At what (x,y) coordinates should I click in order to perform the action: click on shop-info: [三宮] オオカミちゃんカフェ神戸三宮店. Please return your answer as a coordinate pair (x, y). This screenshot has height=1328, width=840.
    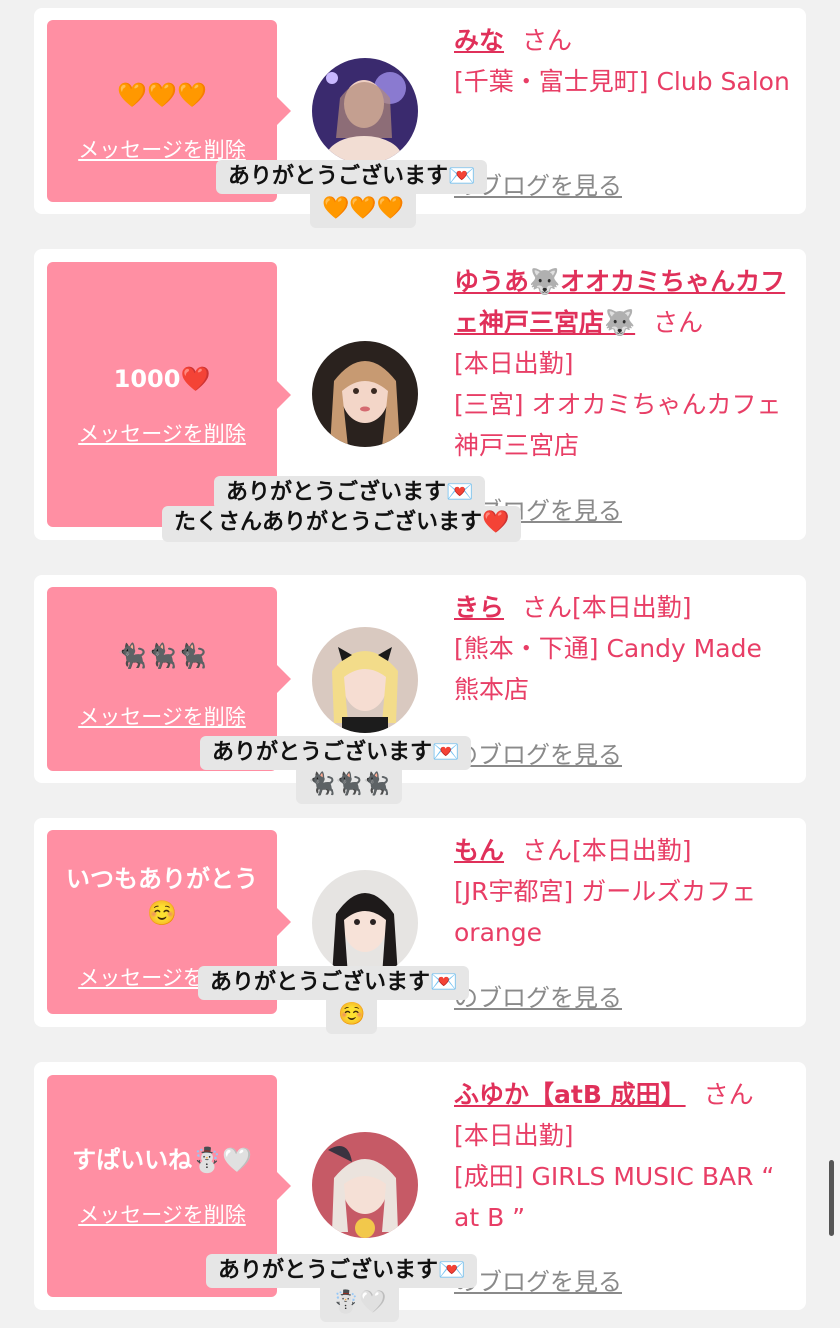
    Looking at the image, I should click on (618, 425).